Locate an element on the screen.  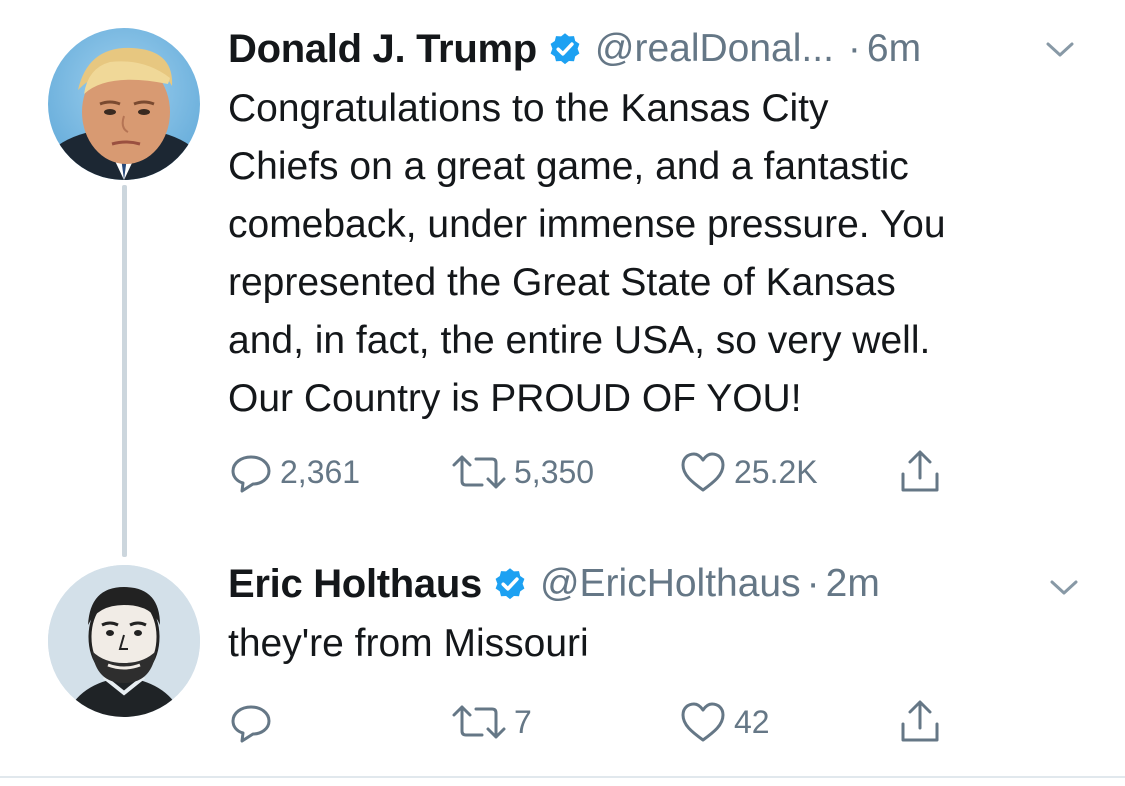
divider is located at coordinates (562, 777).